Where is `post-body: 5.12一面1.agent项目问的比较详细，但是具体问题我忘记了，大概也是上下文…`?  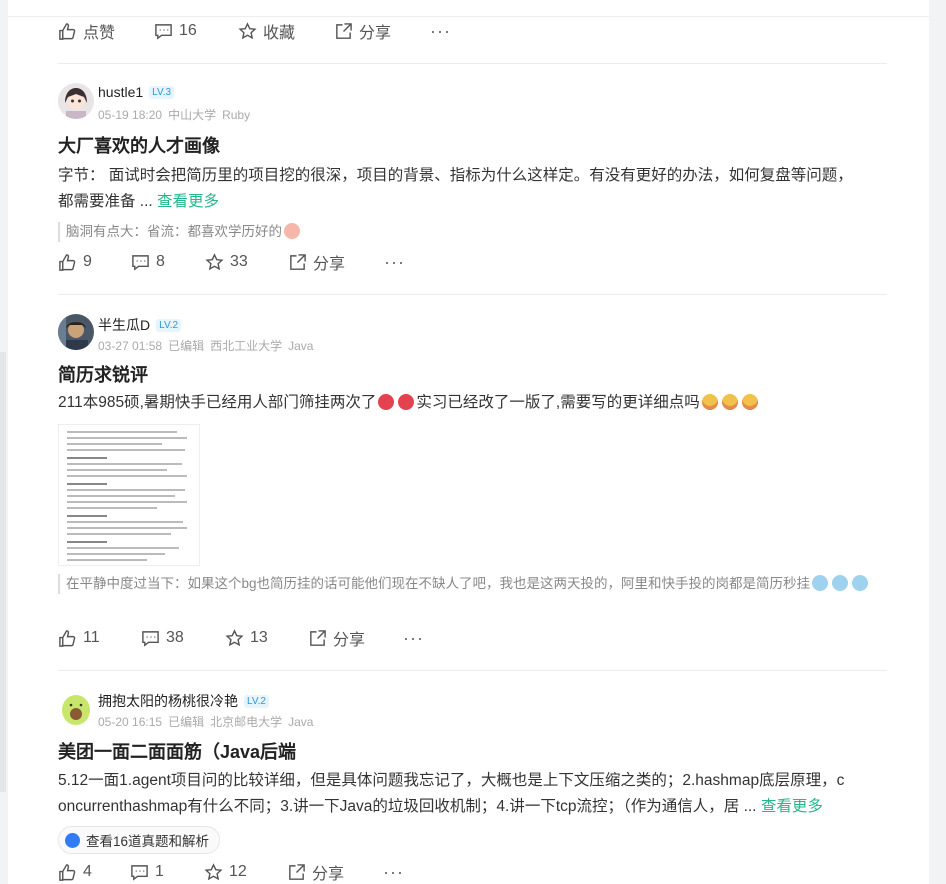
post-body: 5.12一面1.agent项目问的比较详细，但是具体问题我忘记了，大概也是上下文… is located at coordinates (478, 794).